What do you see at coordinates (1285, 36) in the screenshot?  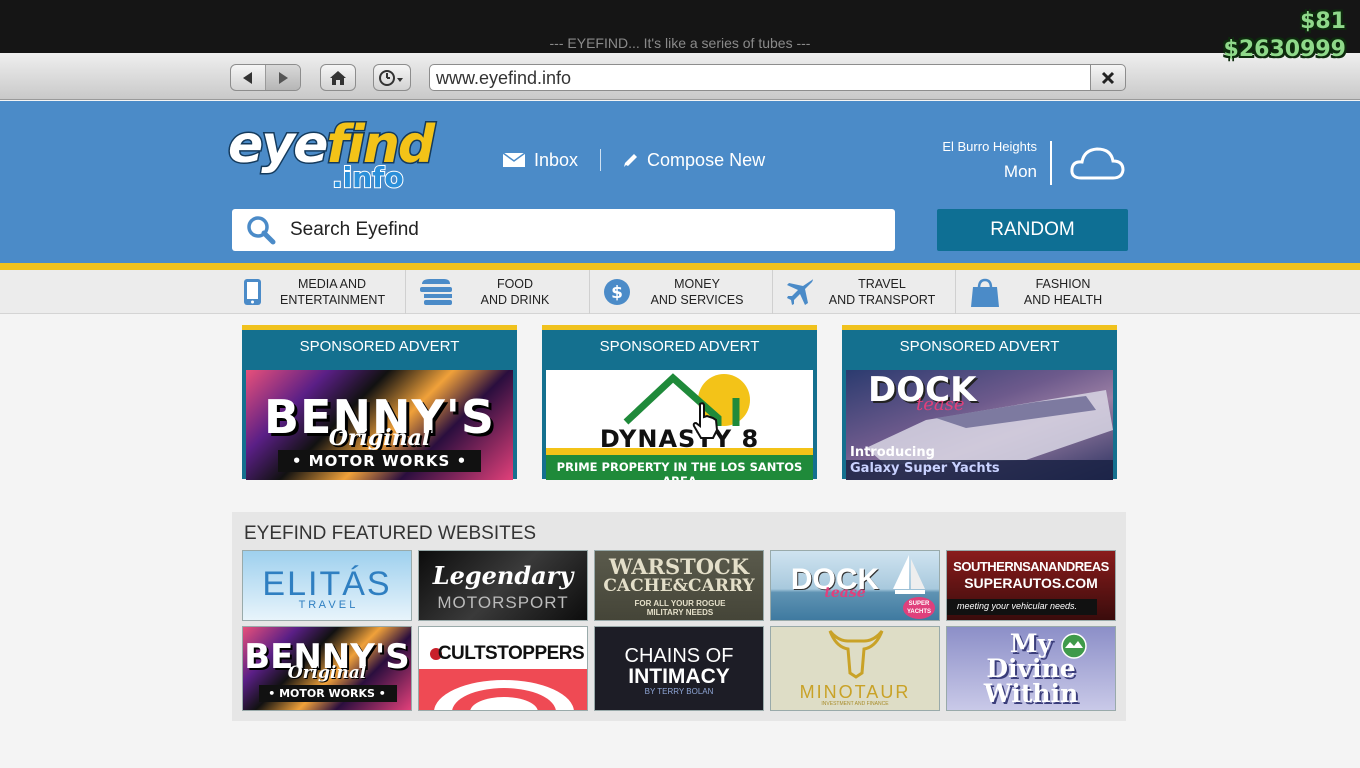 I see `money-hud: $81 $2630999` at bounding box center [1285, 36].